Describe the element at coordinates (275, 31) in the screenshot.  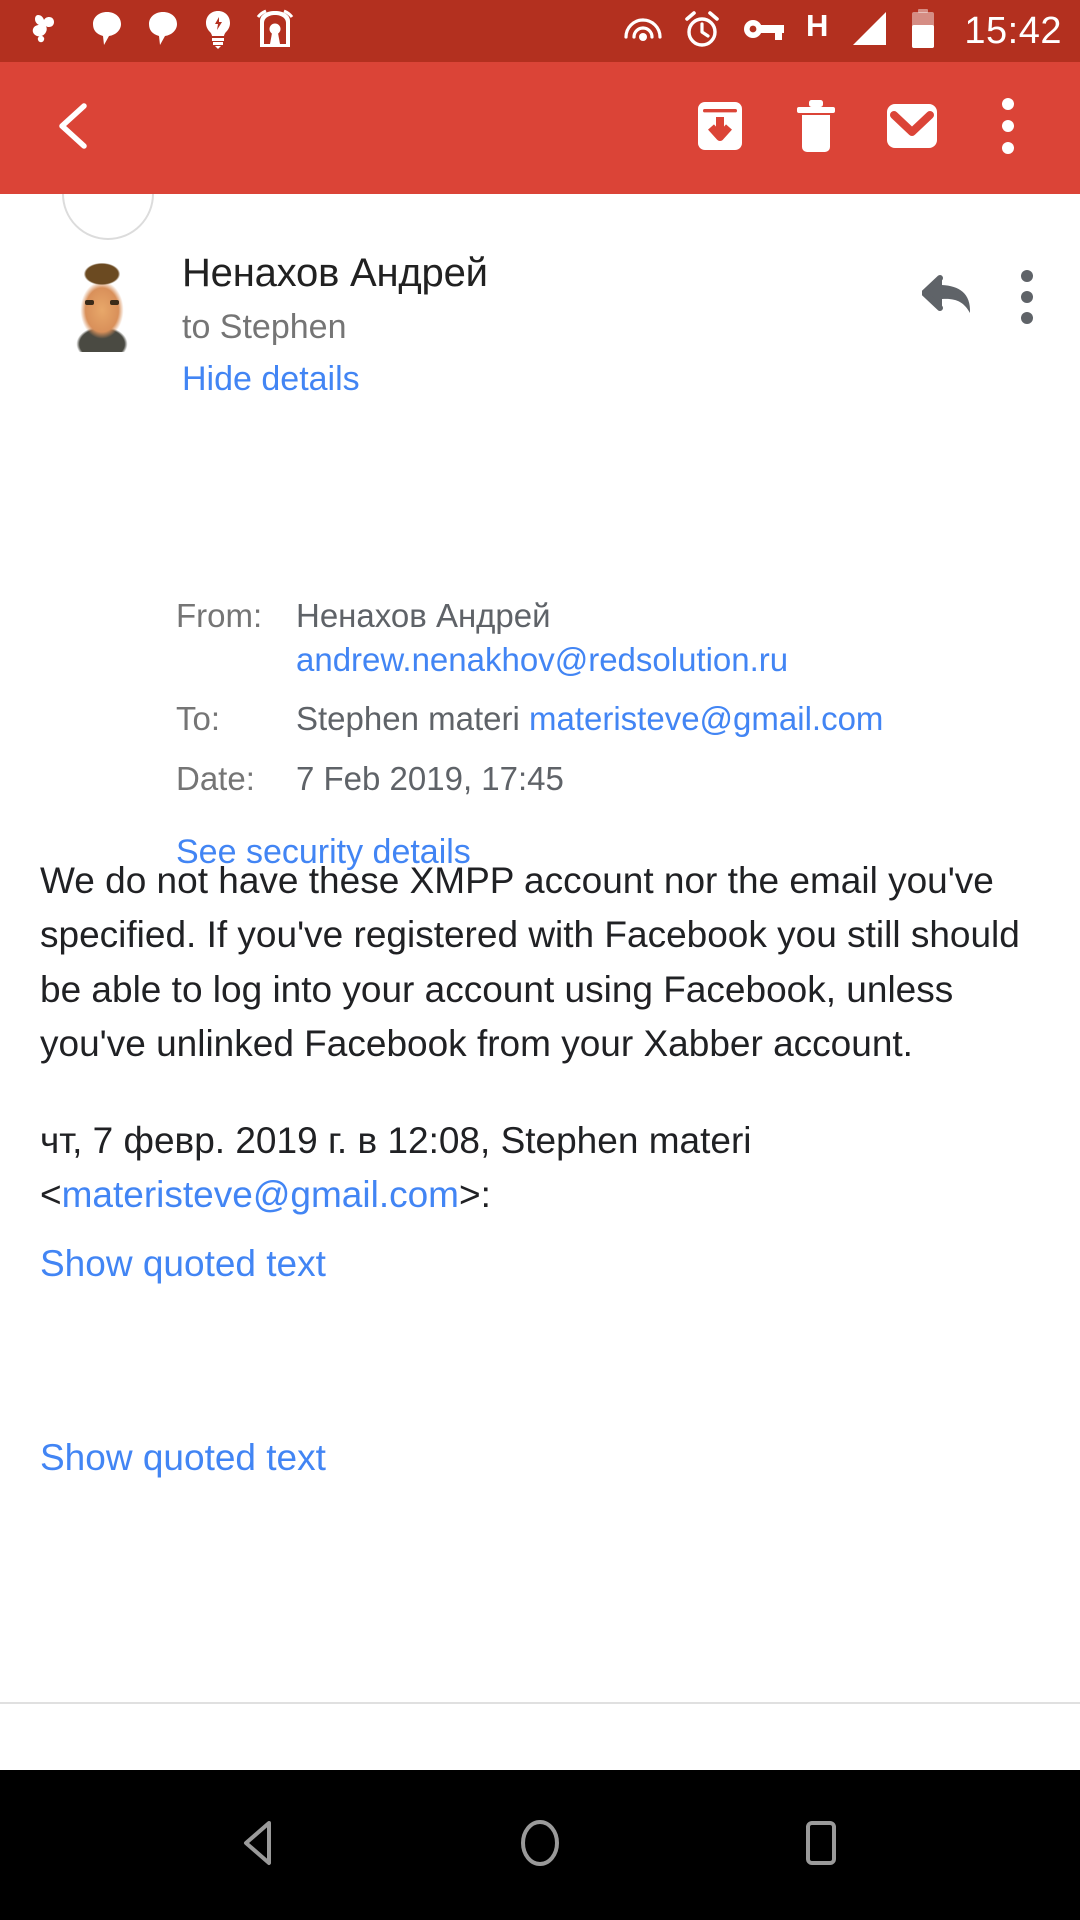
I see `app-notification-icon` at that location.